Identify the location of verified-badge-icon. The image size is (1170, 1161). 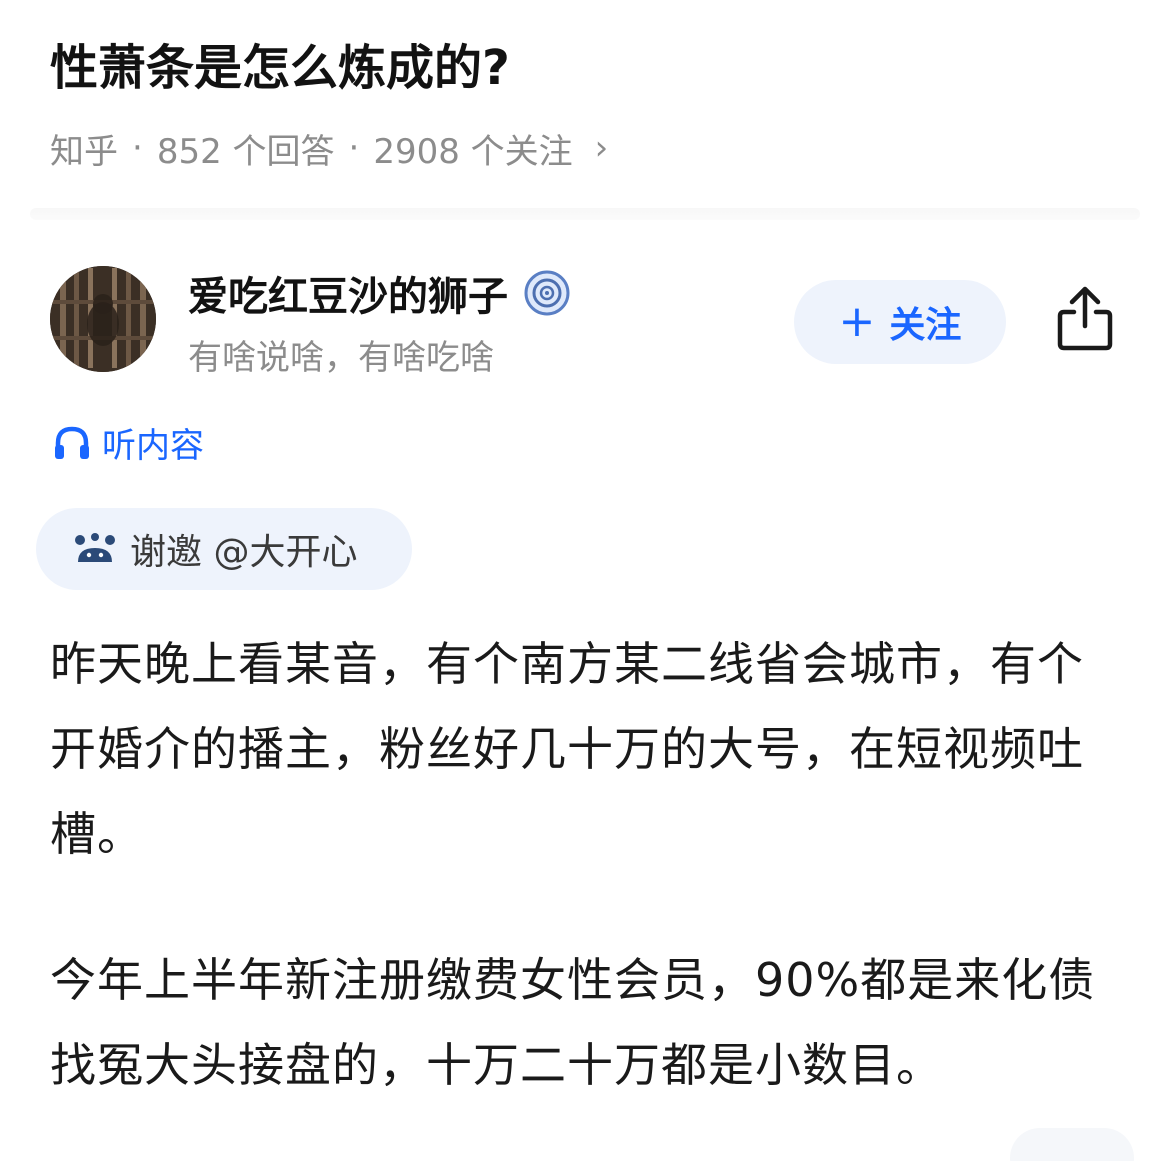
(547, 293).